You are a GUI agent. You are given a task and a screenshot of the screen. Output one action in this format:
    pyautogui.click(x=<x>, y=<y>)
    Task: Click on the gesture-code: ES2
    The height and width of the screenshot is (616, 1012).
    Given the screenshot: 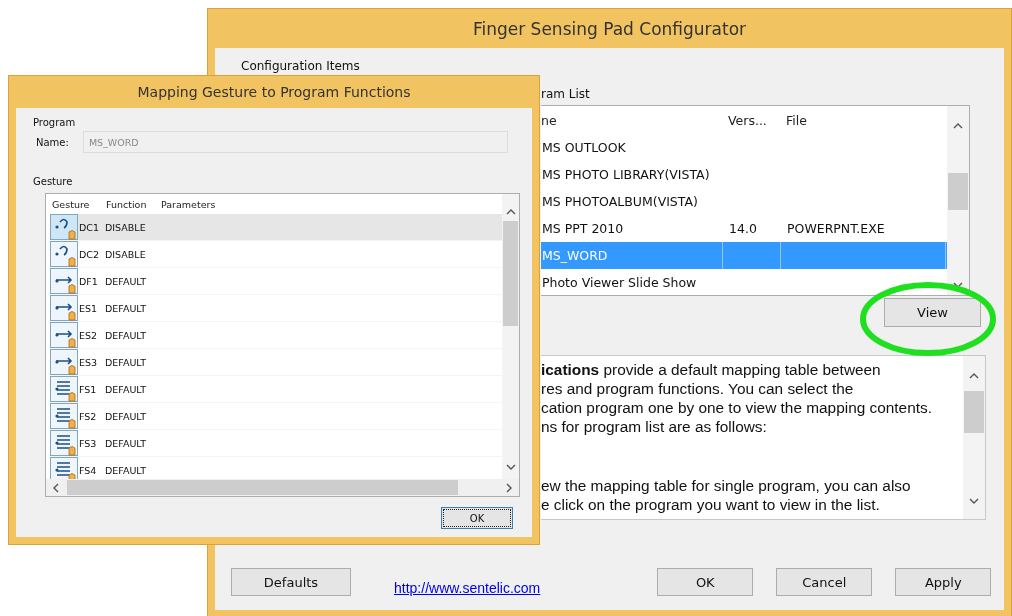 What is the action you would take?
    pyautogui.click(x=89, y=335)
    